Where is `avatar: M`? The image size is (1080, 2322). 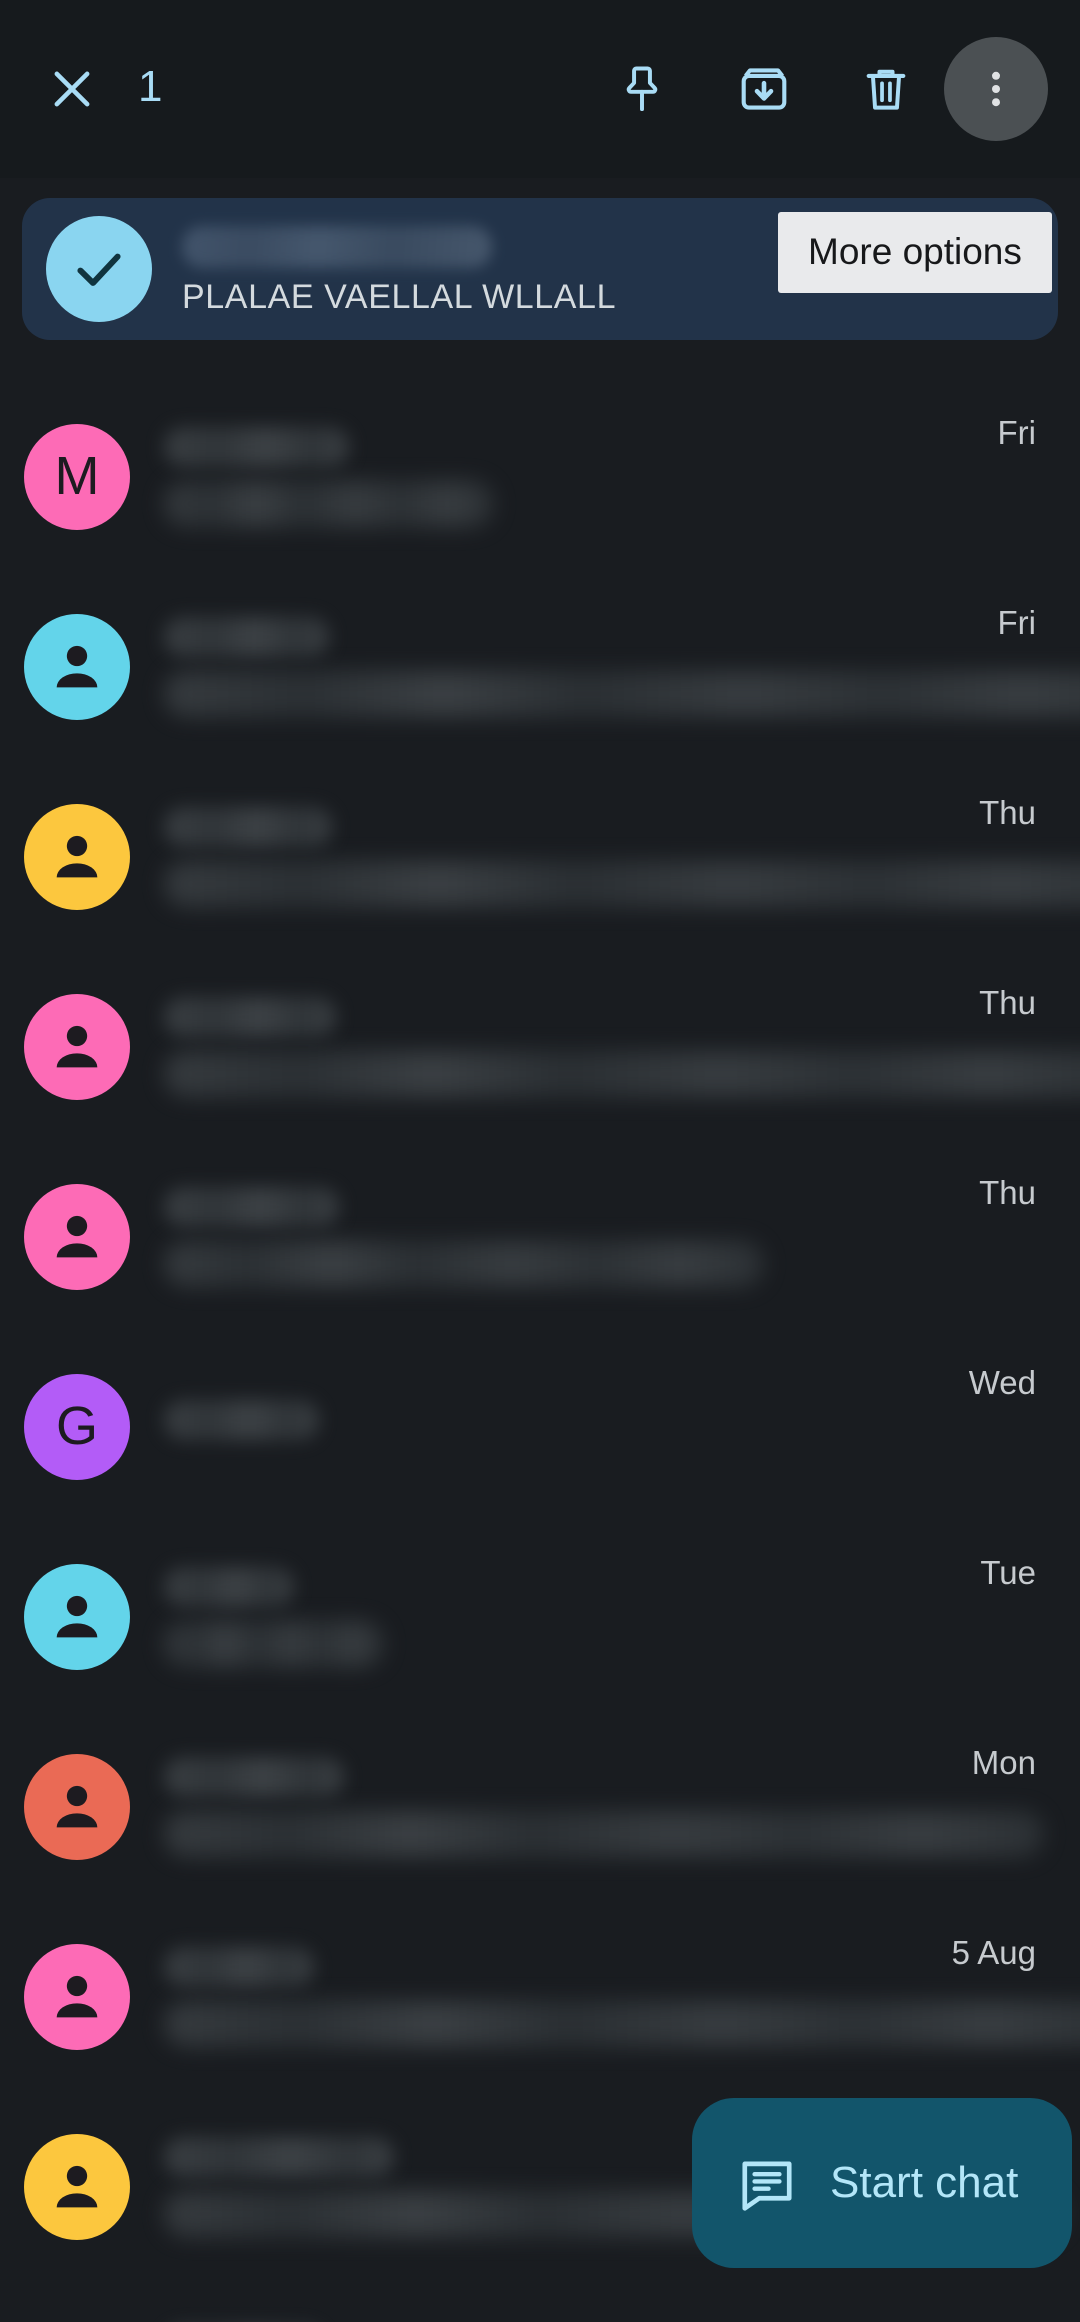 avatar: M is located at coordinates (77, 477).